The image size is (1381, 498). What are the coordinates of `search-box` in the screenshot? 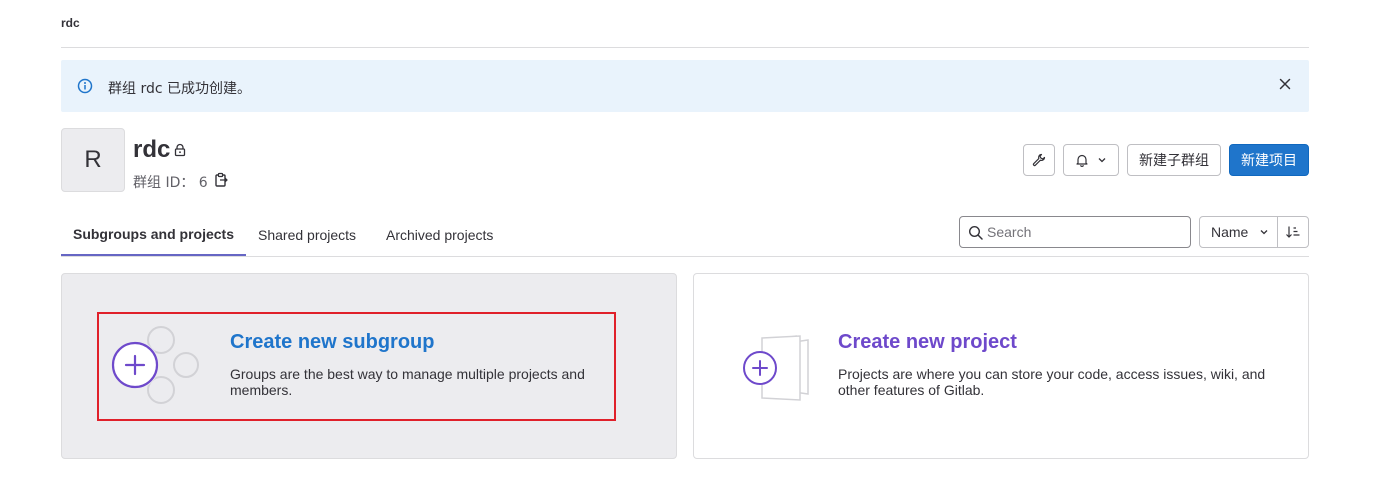 It's located at (1075, 232).